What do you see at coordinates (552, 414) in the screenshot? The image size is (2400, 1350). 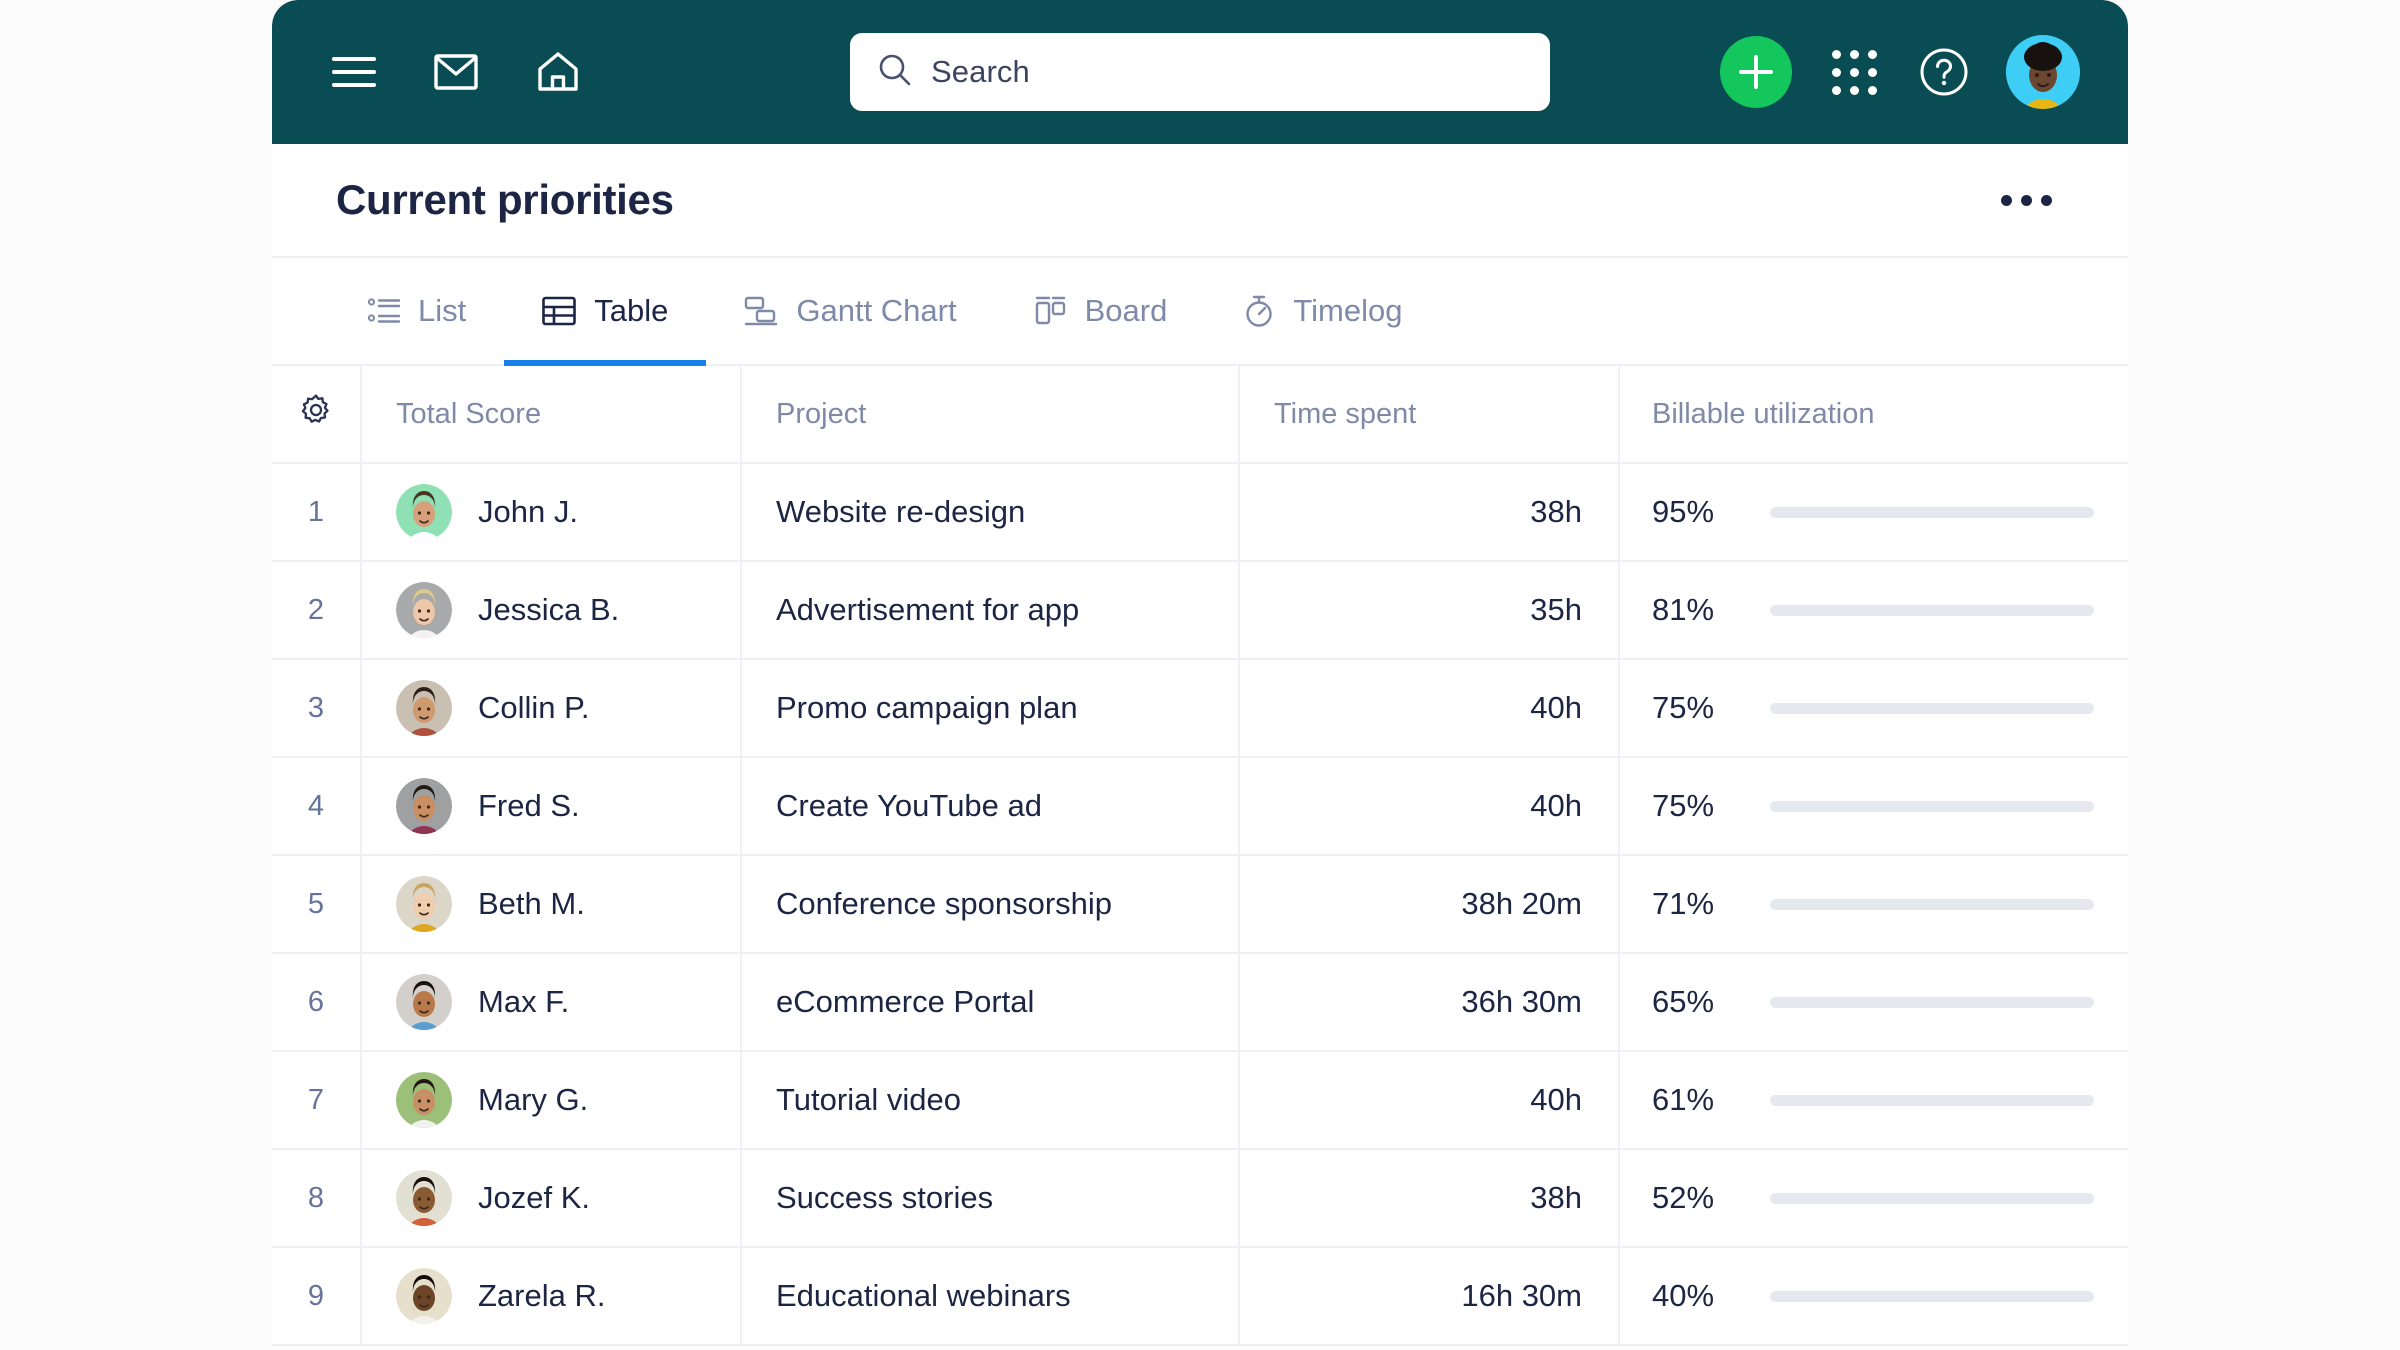 I see `column-header-total-score: Total Score` at bounding box center [552, 414].